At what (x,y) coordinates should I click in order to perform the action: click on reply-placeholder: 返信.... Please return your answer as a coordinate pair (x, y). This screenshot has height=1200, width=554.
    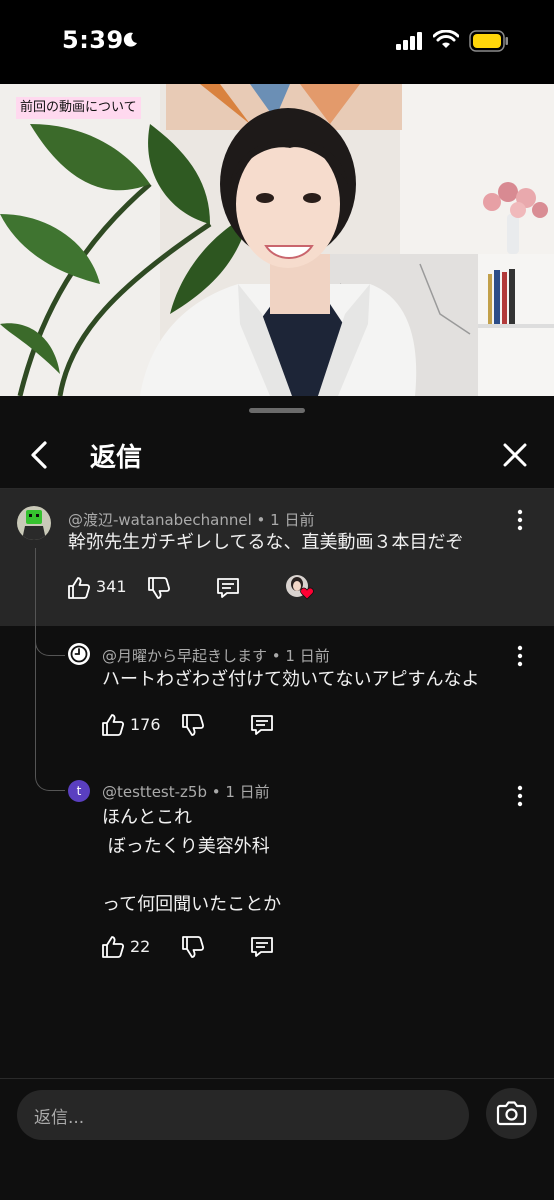
    Looking at the image, I should click on (59, 1118).